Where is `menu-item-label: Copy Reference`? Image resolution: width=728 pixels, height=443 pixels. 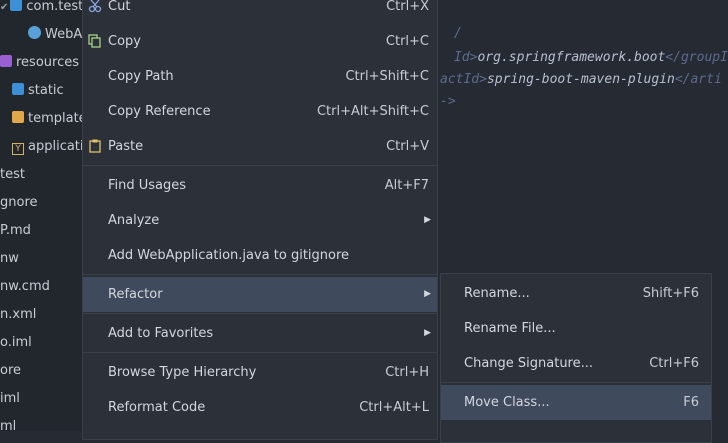
menu-item-label: Copy Reference is located at coordinates (159, 111).